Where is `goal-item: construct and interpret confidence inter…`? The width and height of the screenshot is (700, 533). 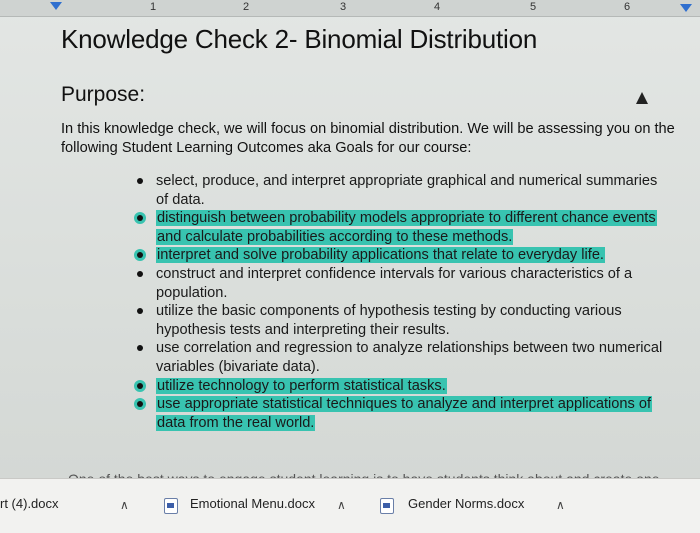
goal-item: construct and interpret confidence inter… is located at coordinates (403, 283).